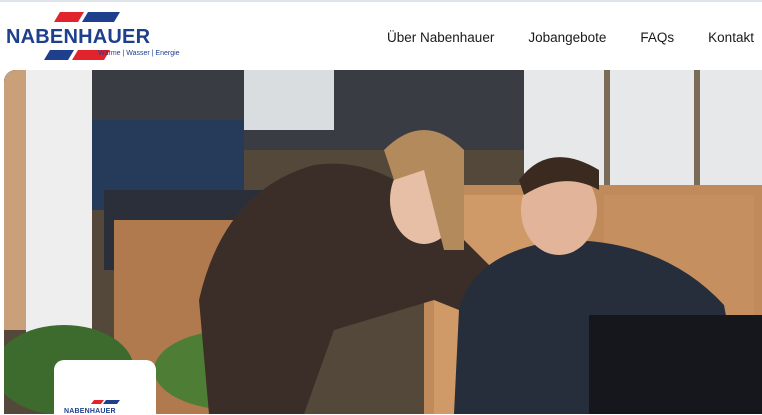  Describe the element at coordinates (105, 402) in the screenshot. I see `badge-stripes-icon` at that location.